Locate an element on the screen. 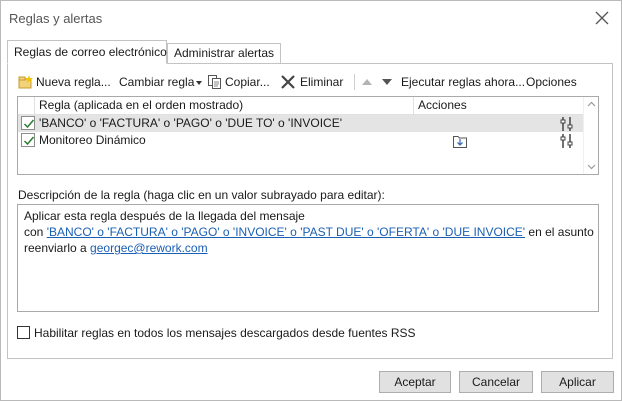 Image resolution: width=622 pixels, height=401 pixels. close-icon is located at coordinates (602, 18).